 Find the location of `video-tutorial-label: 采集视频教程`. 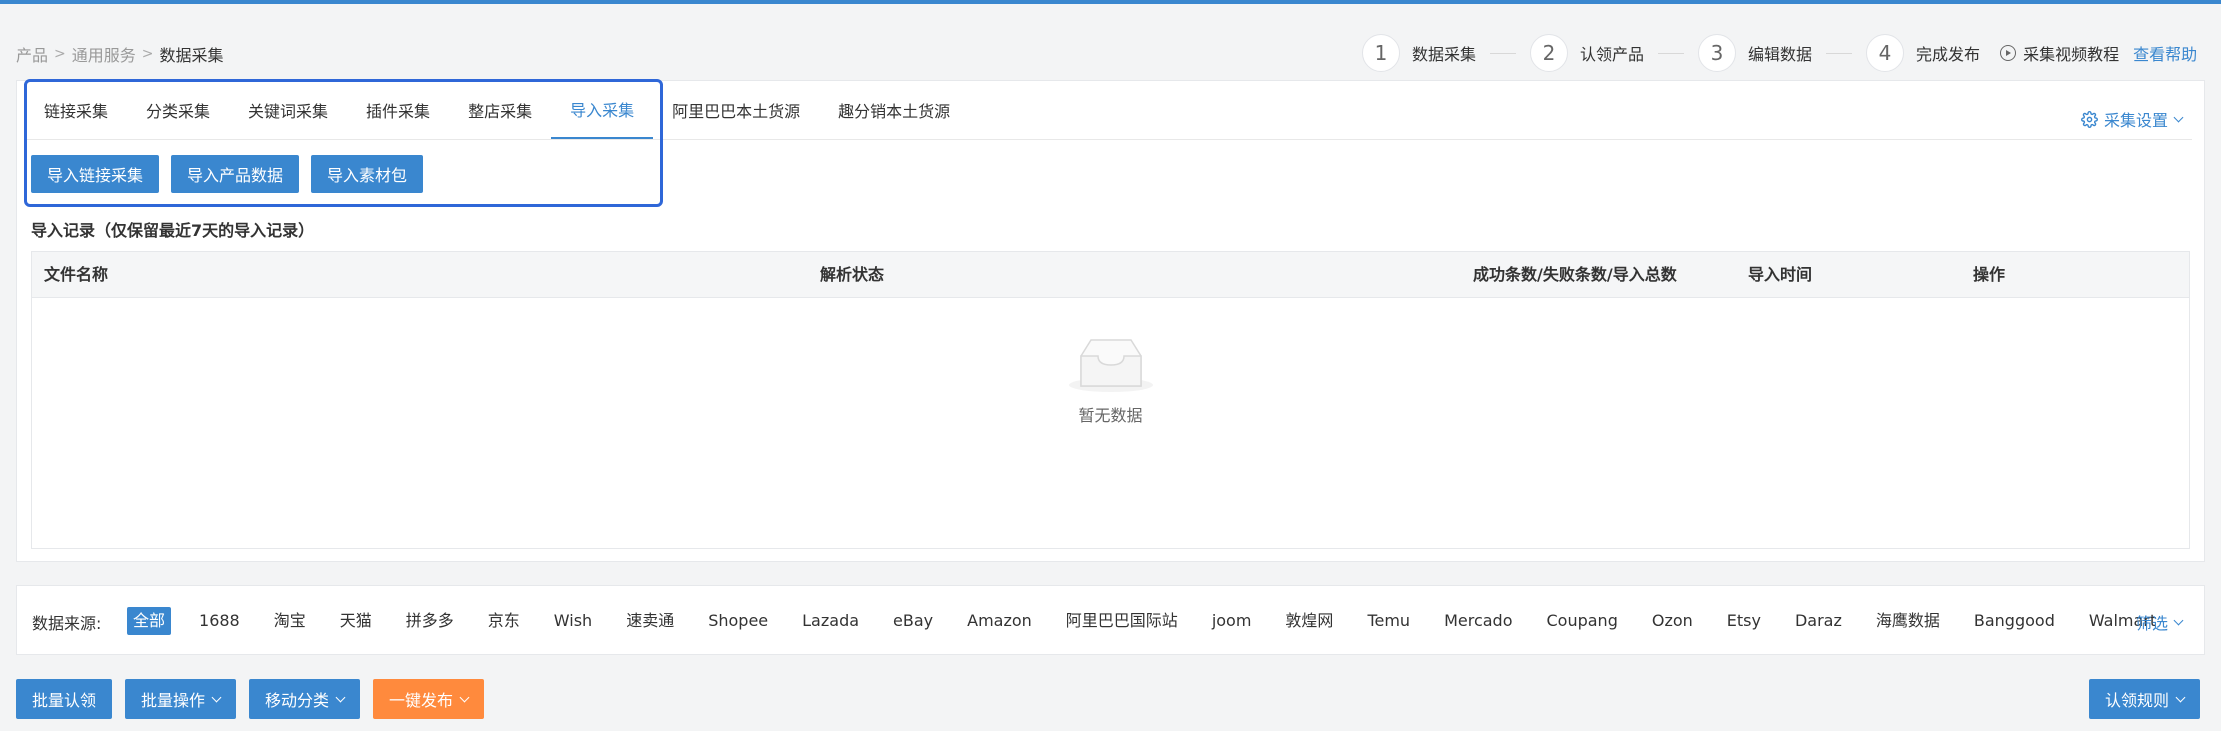

video-tutorial-label: 采集视频教程 is located at coordinates (2071, 54).